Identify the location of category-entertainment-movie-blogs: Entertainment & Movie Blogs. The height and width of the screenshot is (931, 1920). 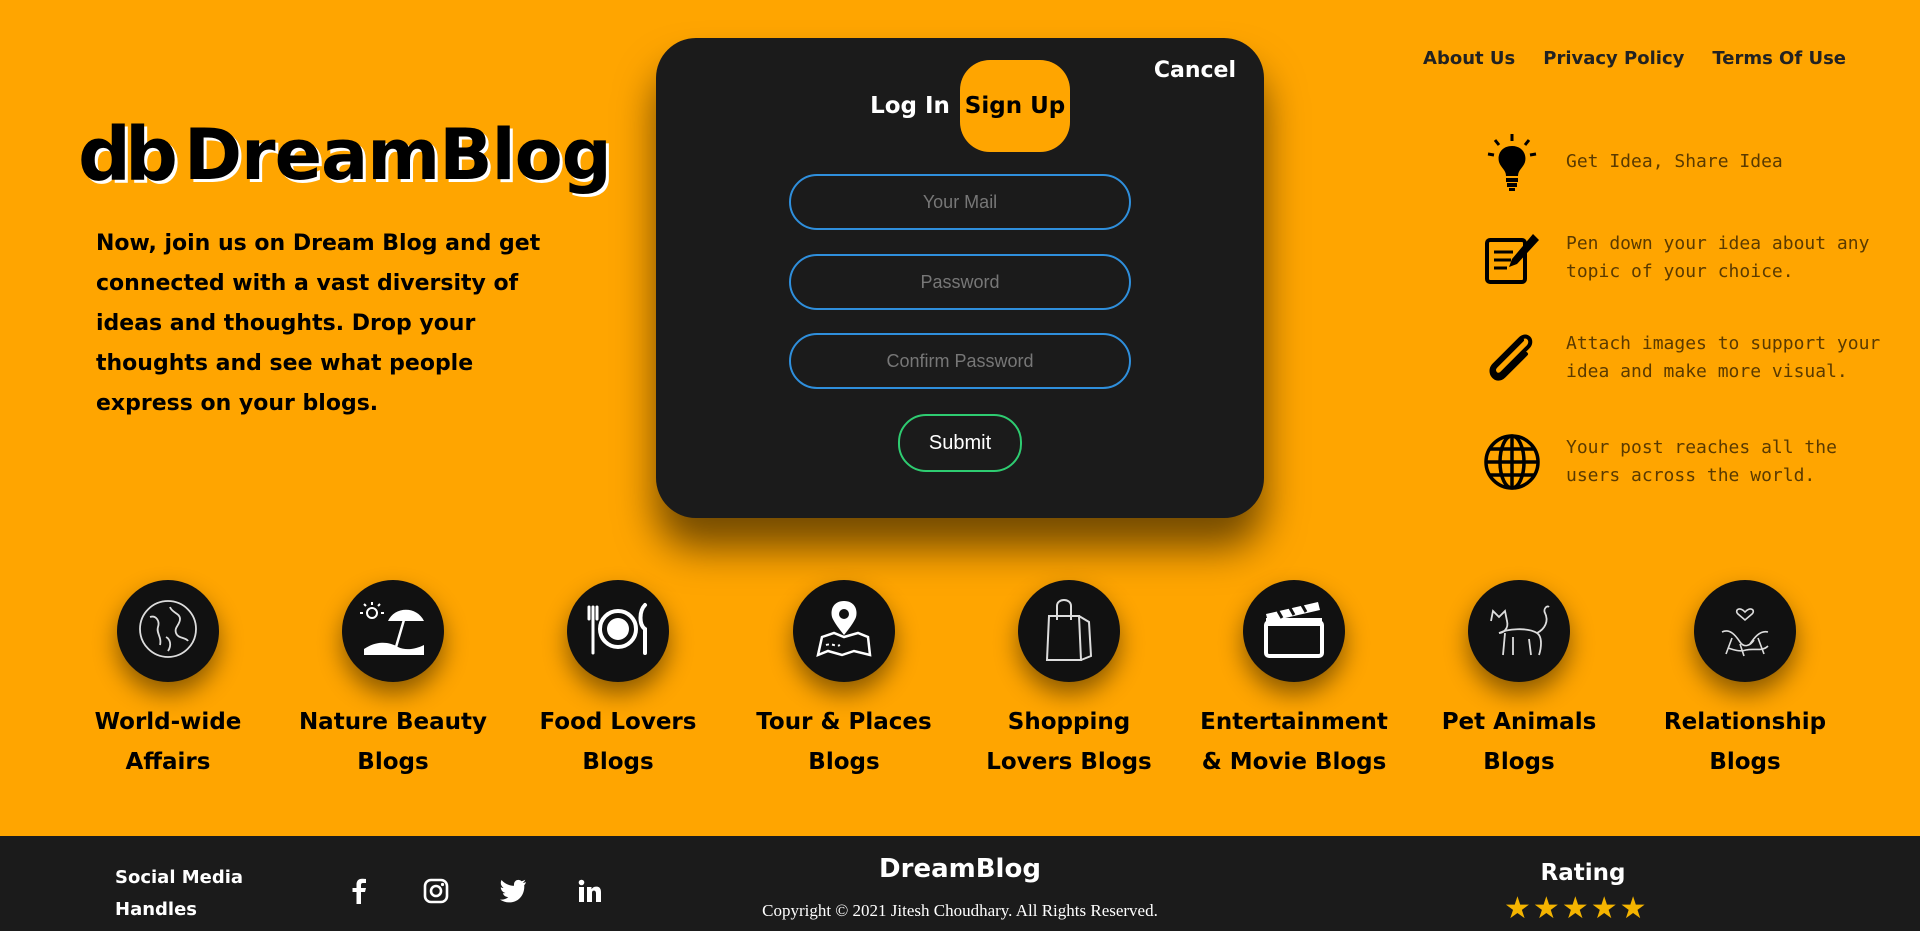
(1294, 681).